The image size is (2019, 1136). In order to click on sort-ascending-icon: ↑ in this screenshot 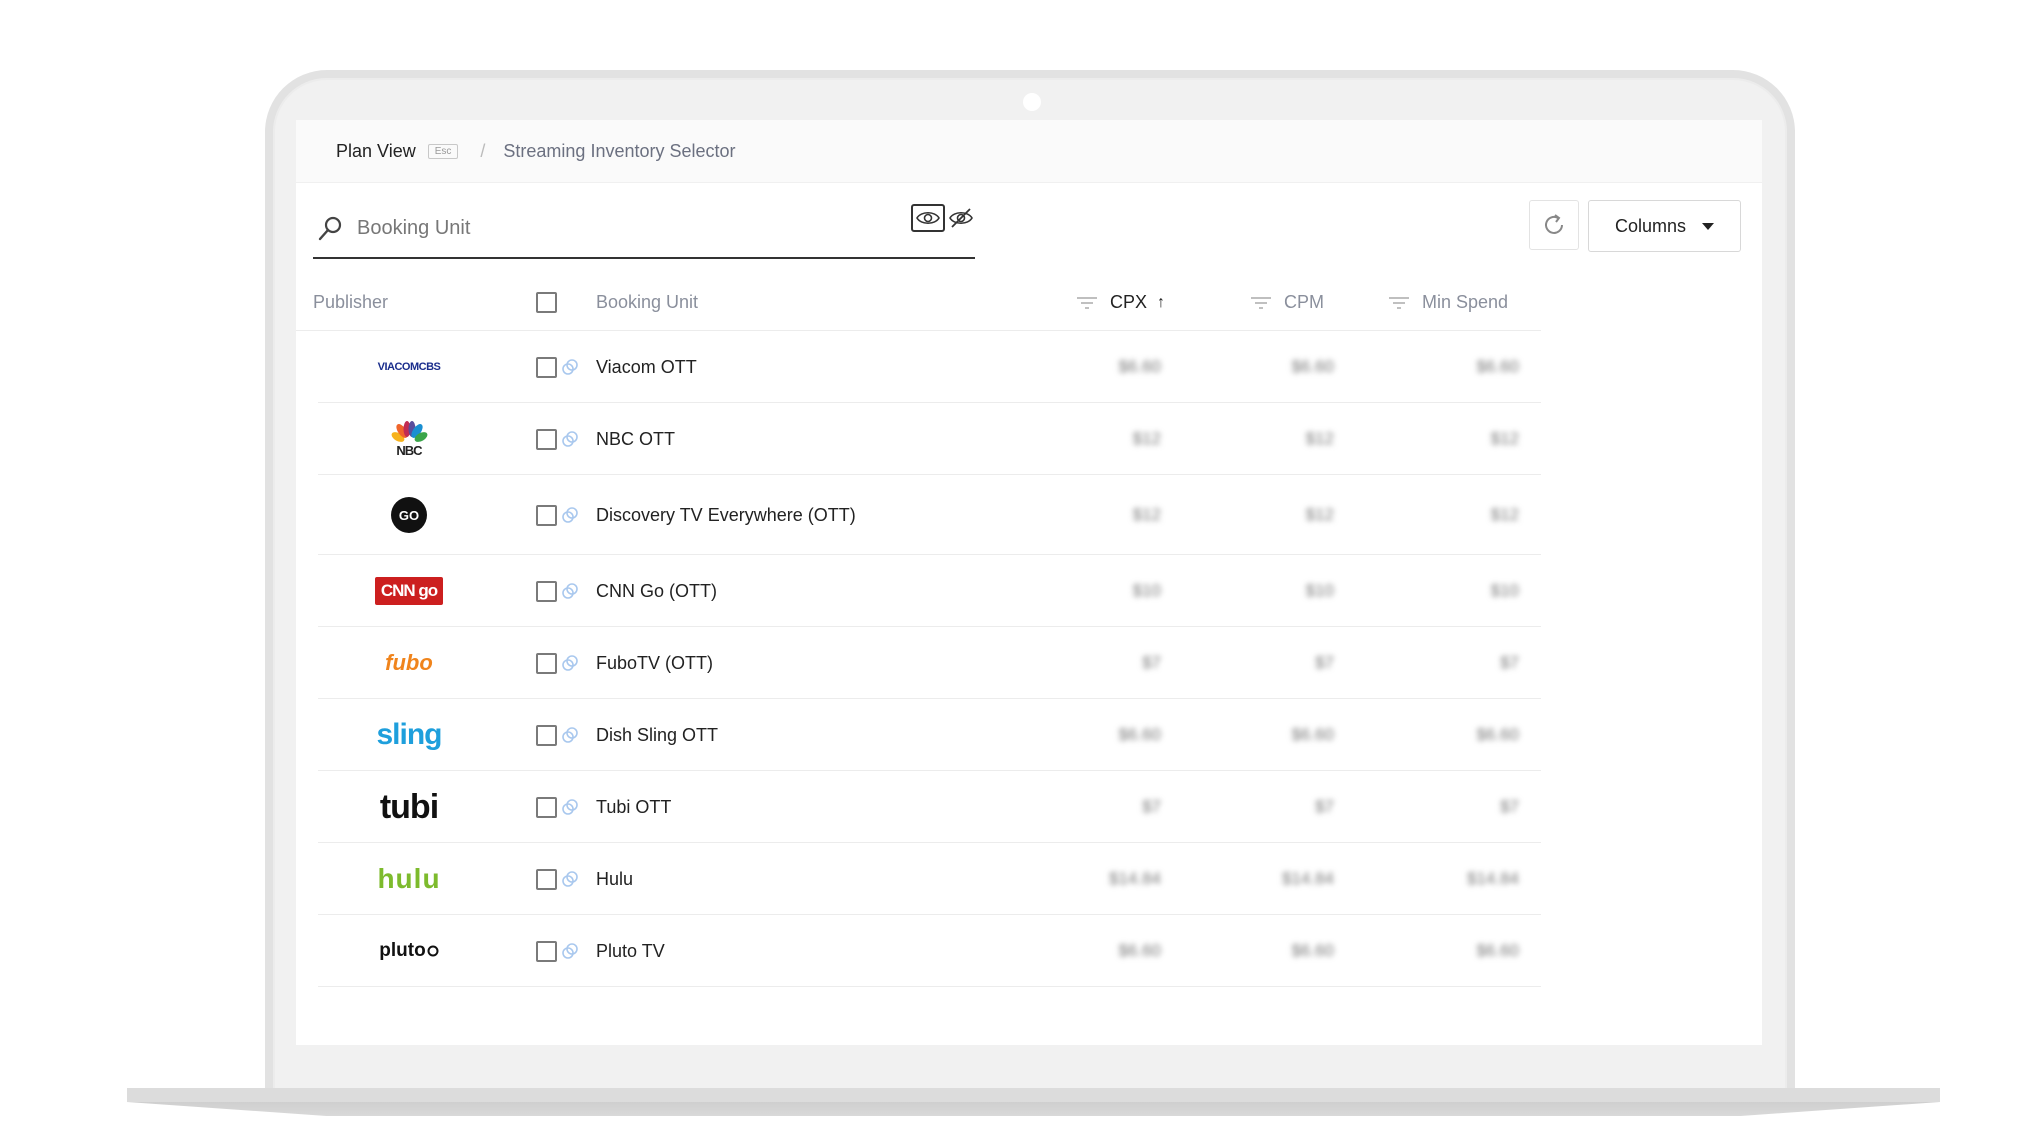, I will do `click(1161, 303)`.